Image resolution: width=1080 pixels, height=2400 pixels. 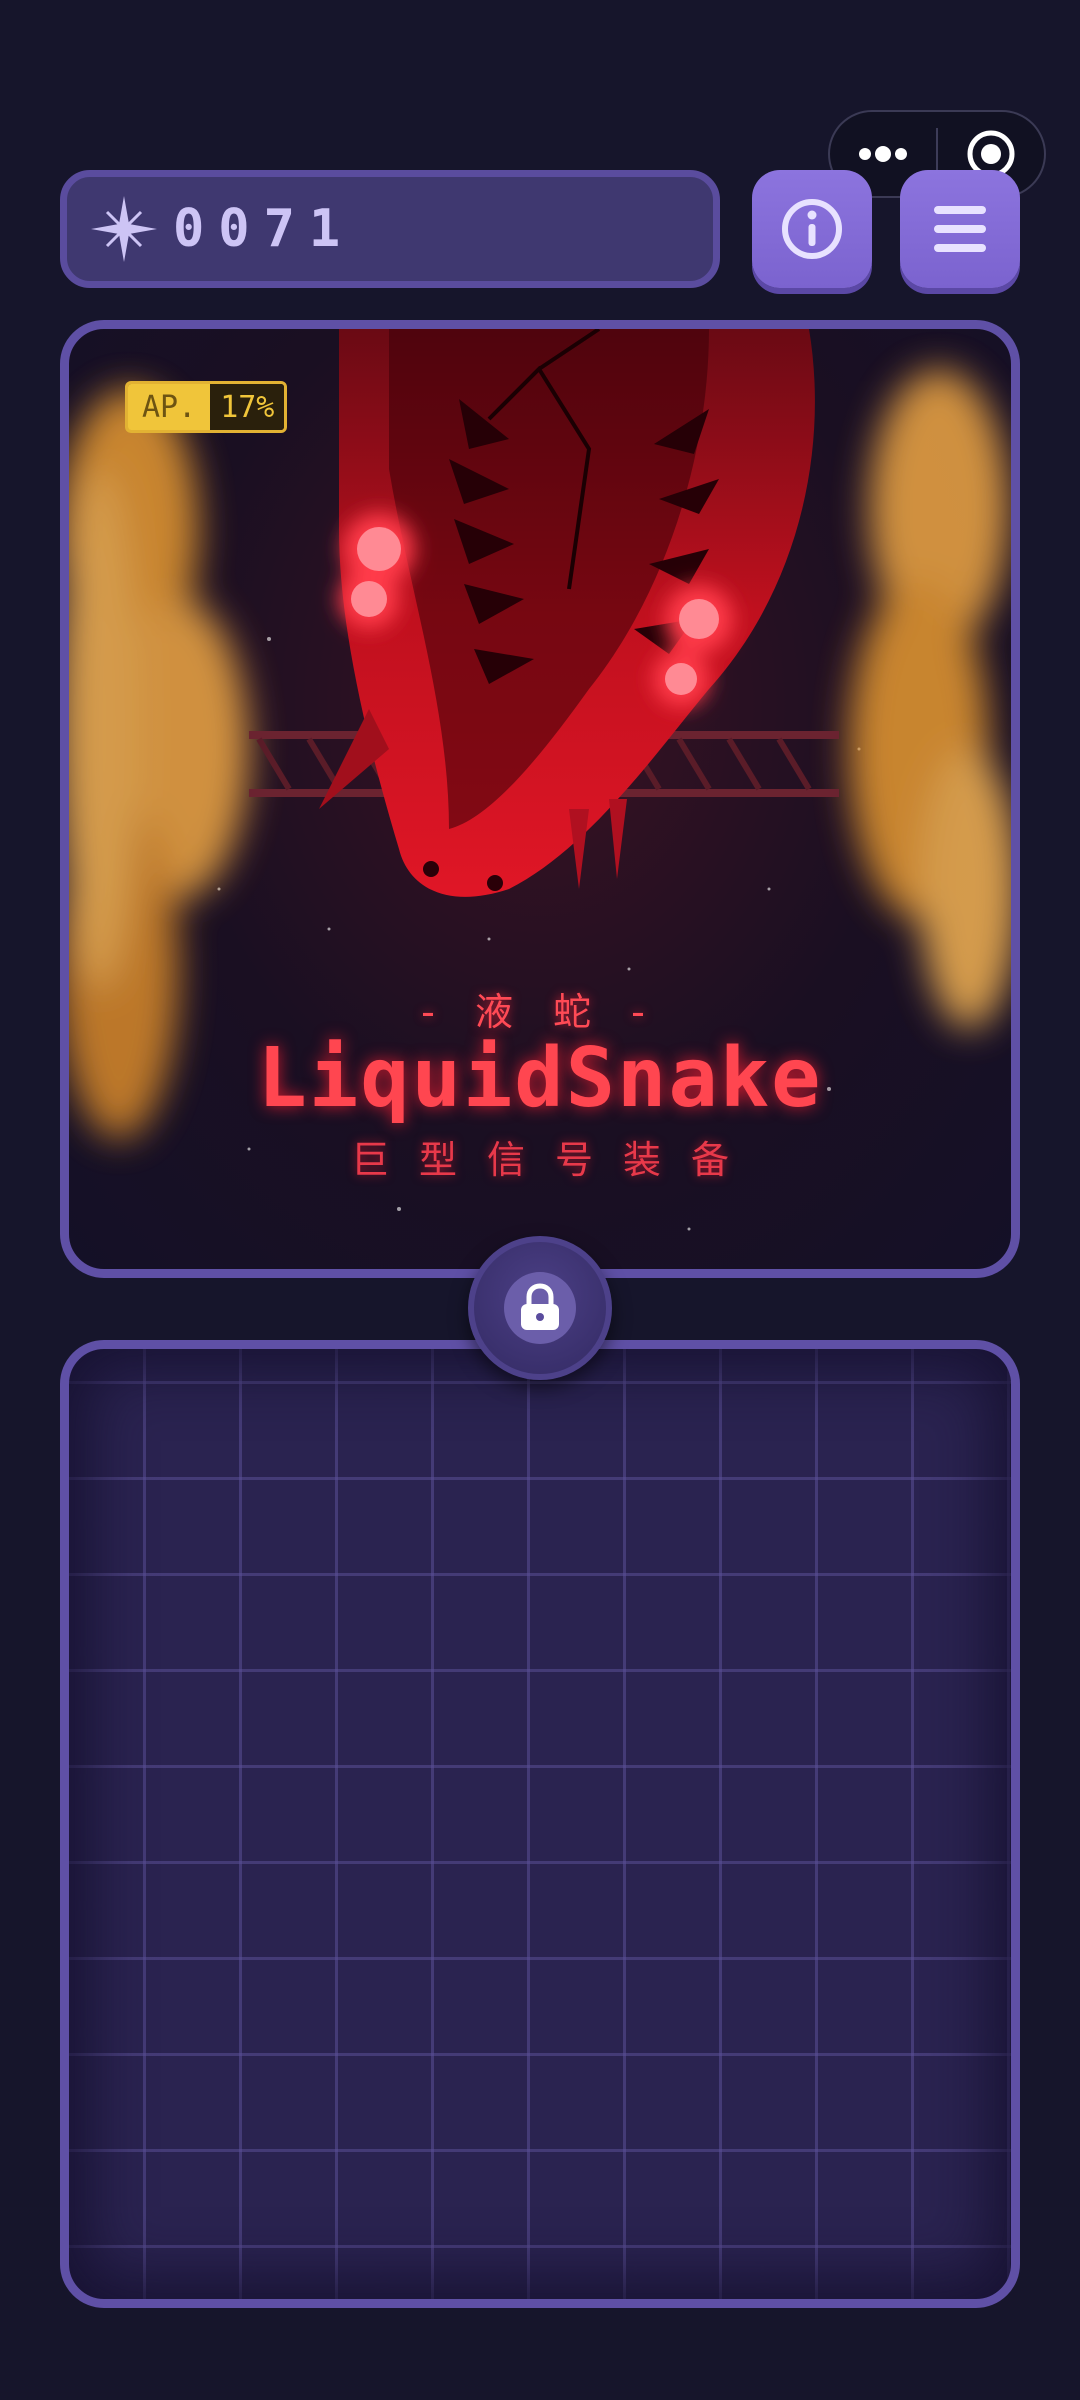 I want to click on info-button, so click(x=812, y=229).